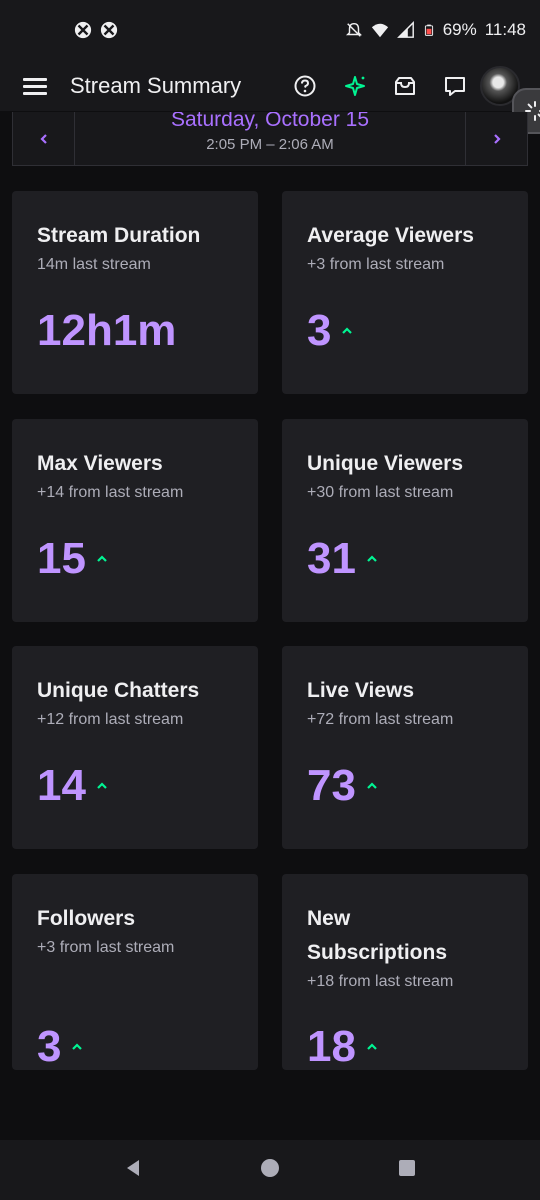  I want to click on system-navigation-bar, so click(270, 1170).